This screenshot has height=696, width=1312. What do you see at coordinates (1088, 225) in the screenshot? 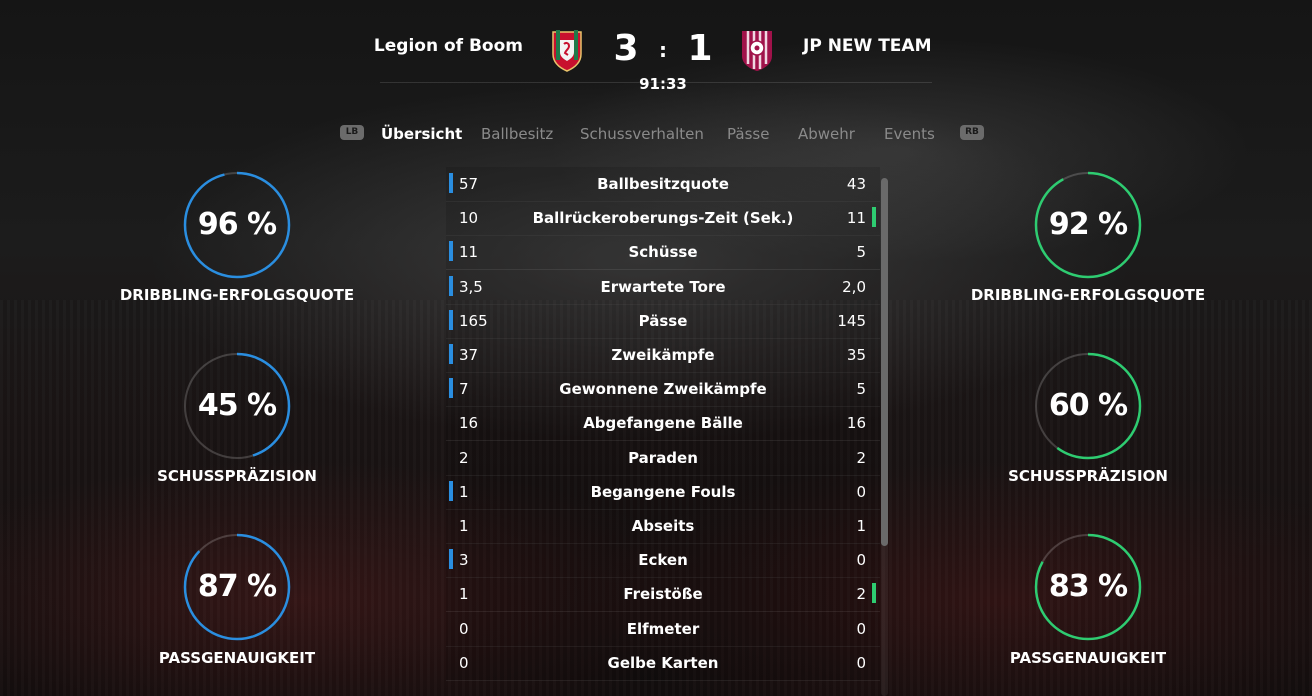
I see `away-dribbling-ring: 92 %` at bounding box center [1088, 225].